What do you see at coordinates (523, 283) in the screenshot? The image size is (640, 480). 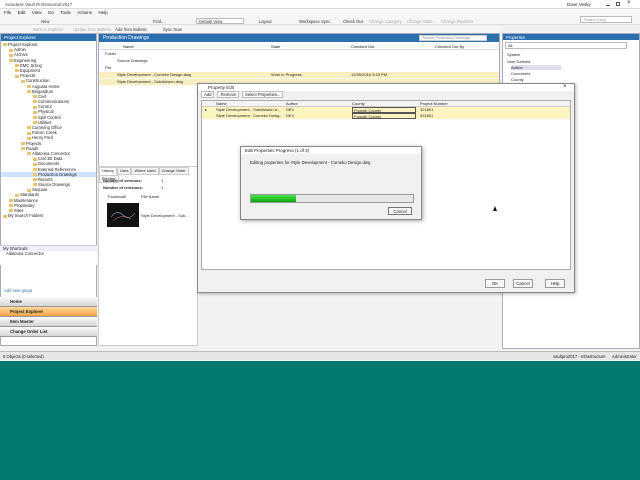 I see `cancel-button: Cancel` at bounding box center [523, 283].